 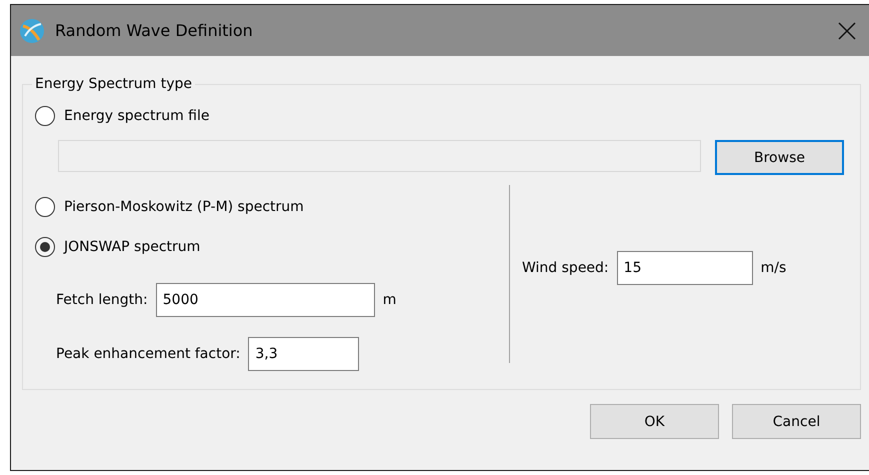 I want to click on peak-enhancement-label: Peak enhancement factor:, so click(x=148, y=354).